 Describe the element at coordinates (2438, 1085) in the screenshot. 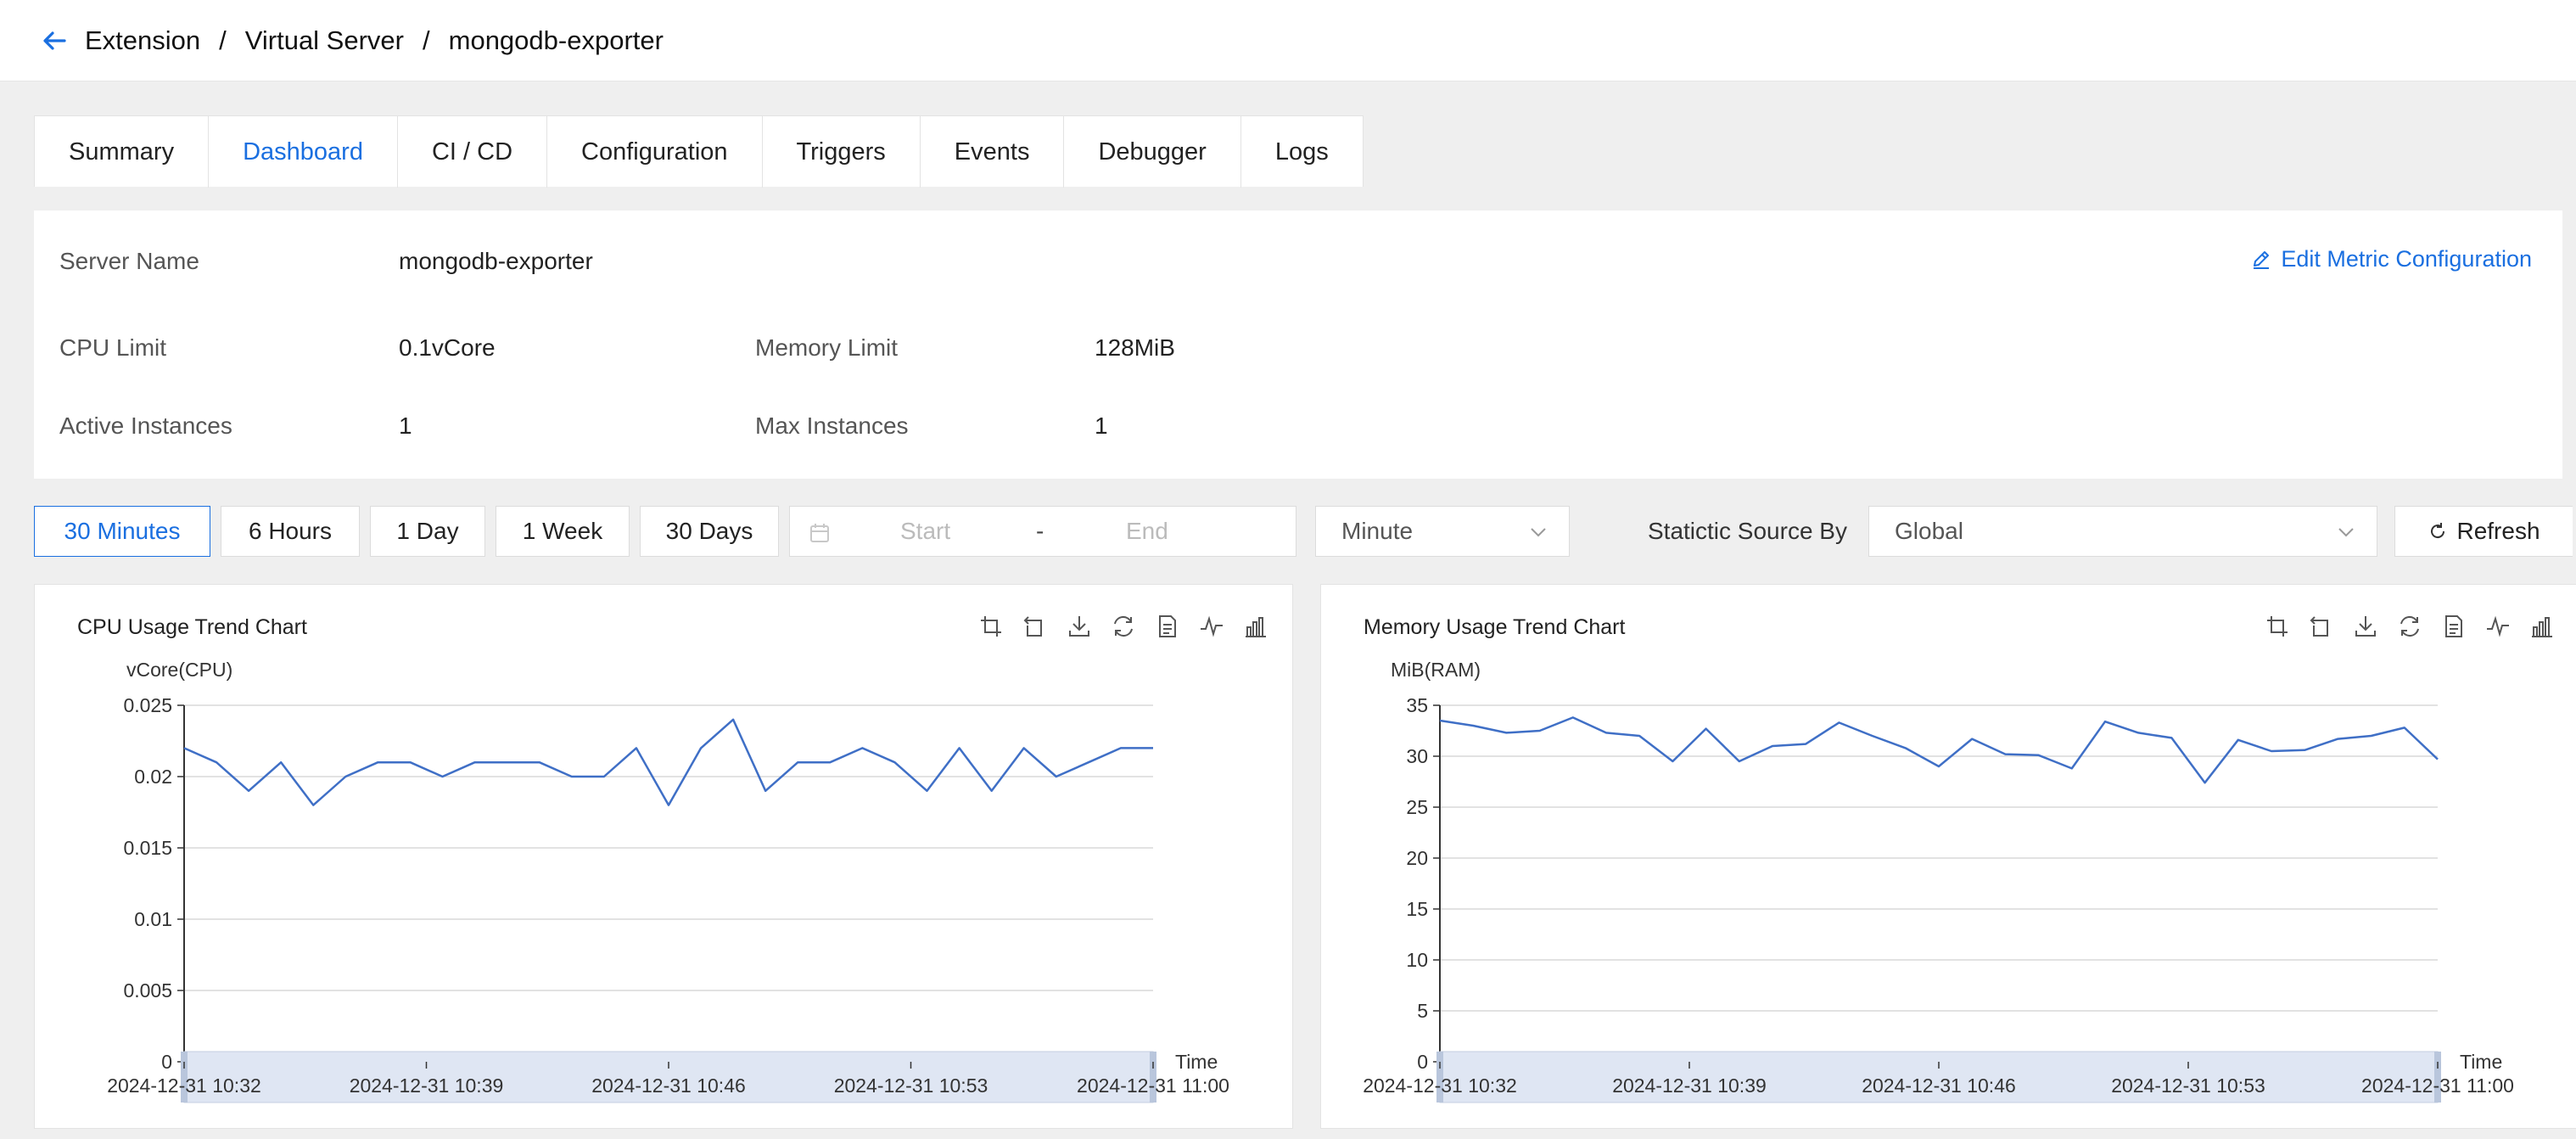

I see `memory-x-tick-label: 2024-12-31 11:00` at that location.